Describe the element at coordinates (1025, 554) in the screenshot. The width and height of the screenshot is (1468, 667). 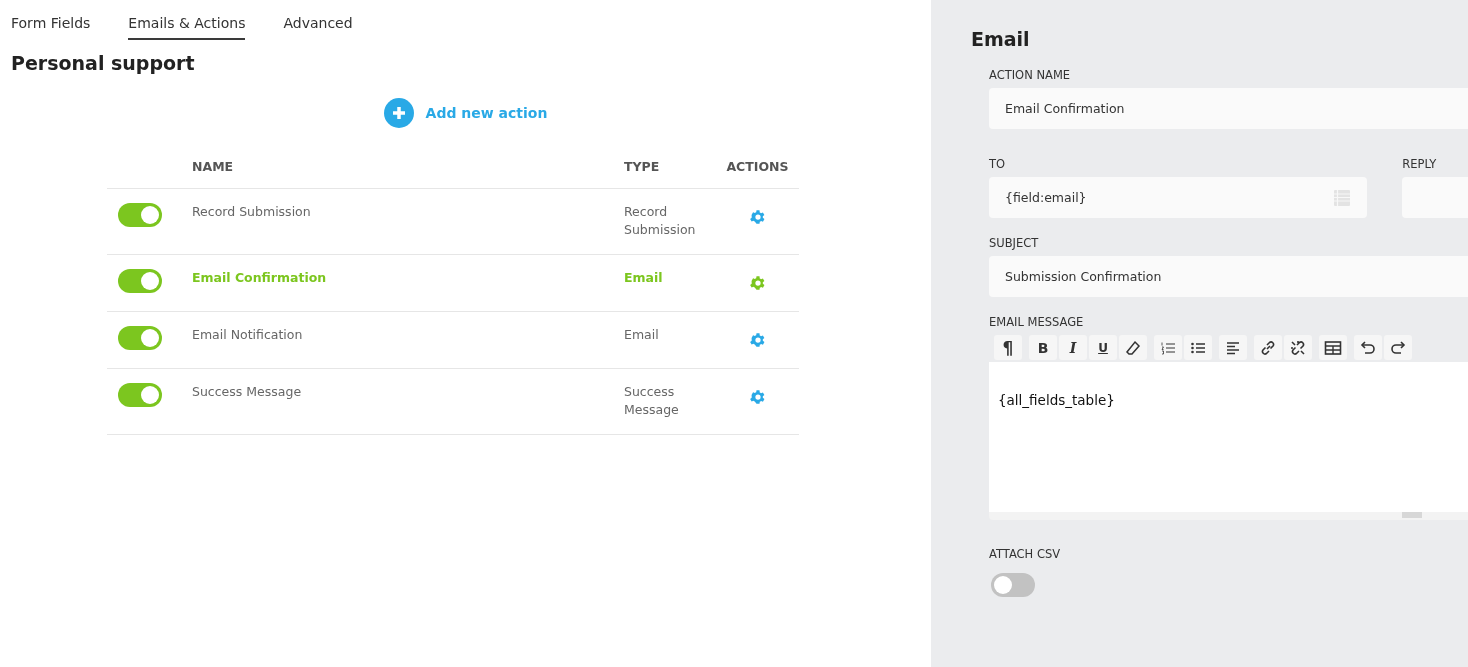
I see `field-label: ATTACH CSV` at that location.